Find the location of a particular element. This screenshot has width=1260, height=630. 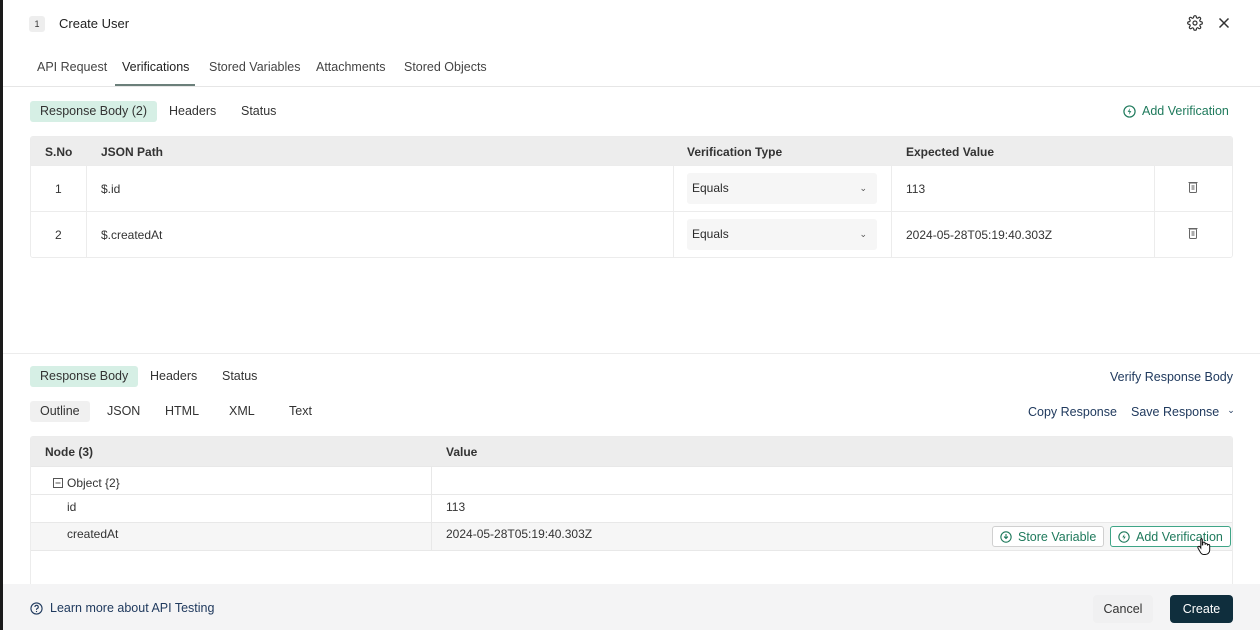

row-expected-value: 2024-05-28T05:19:40.303Z is located at coordinates (979, 234).